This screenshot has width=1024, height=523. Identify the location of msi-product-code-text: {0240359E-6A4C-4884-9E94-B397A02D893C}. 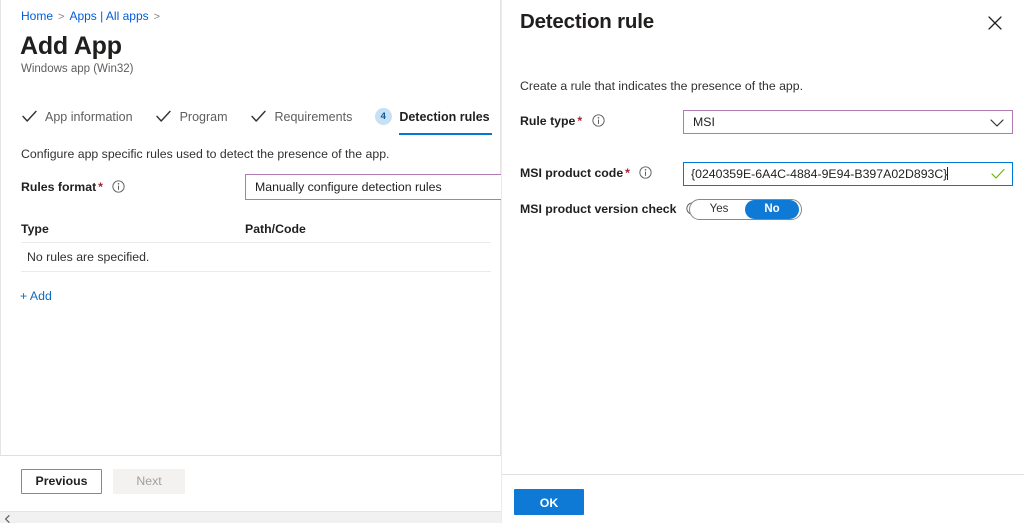
(819, 174).